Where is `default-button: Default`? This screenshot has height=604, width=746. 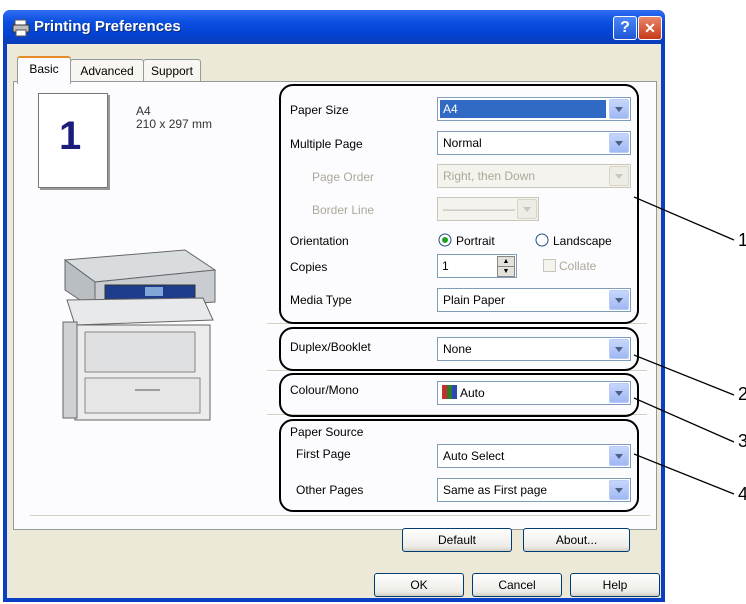
default-button: Default is located at coordinates (457, 540).